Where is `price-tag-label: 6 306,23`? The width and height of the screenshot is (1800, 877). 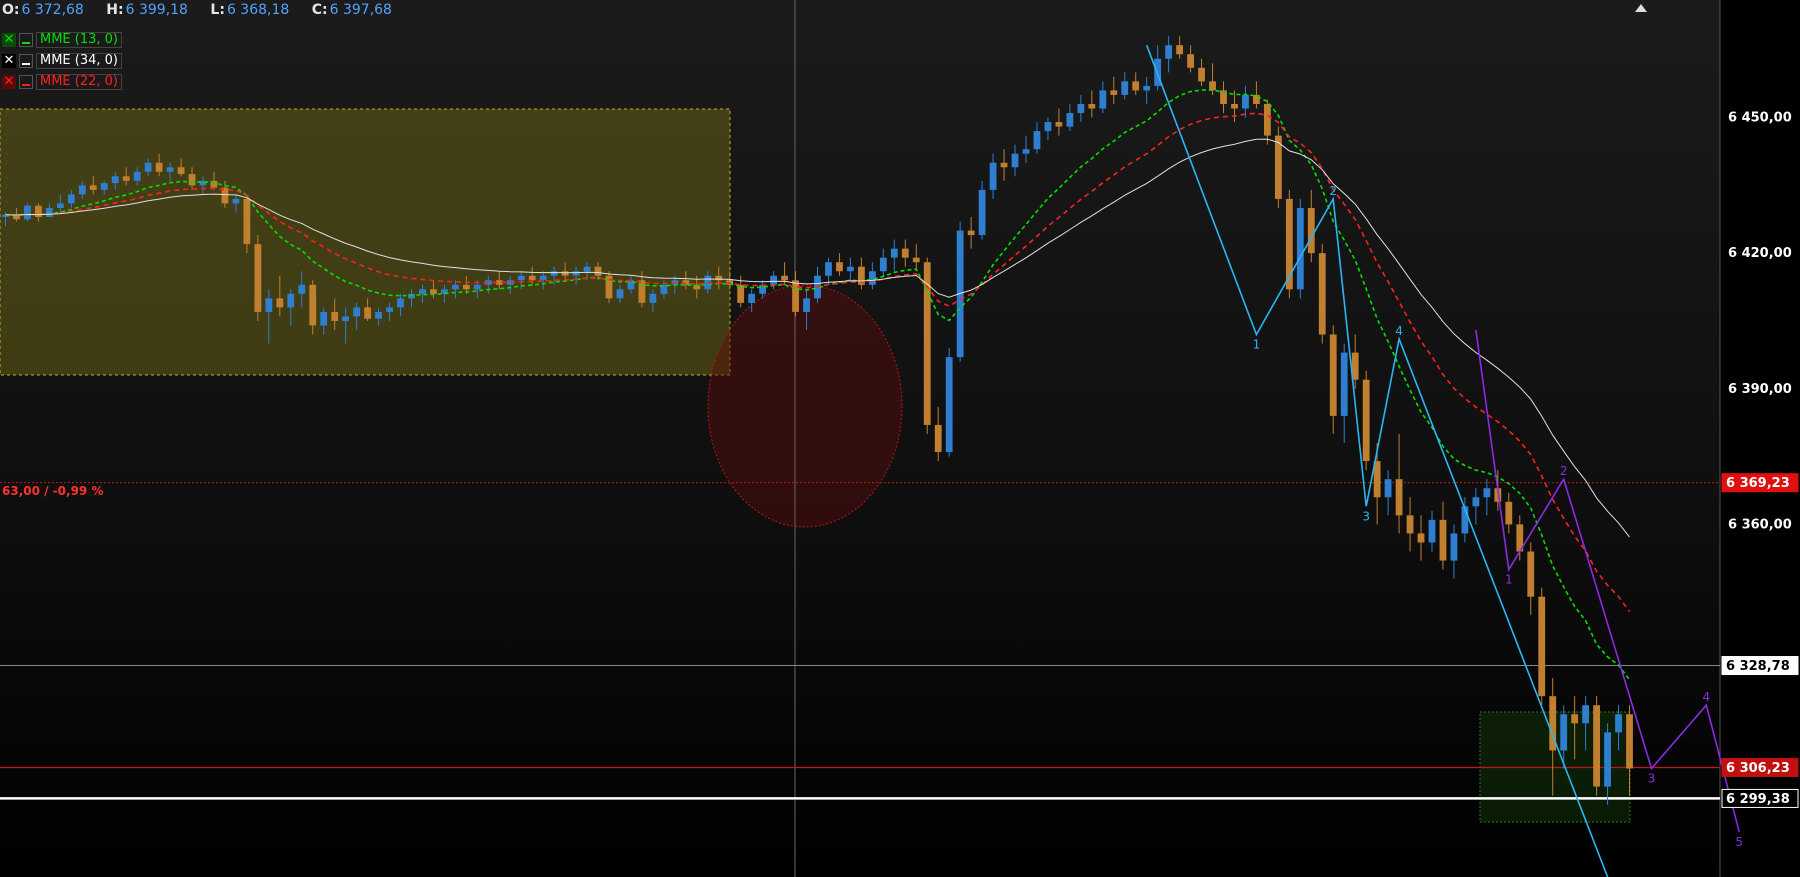 price-tag-label: 6 306,23 is located at coordinates (1758, 768).